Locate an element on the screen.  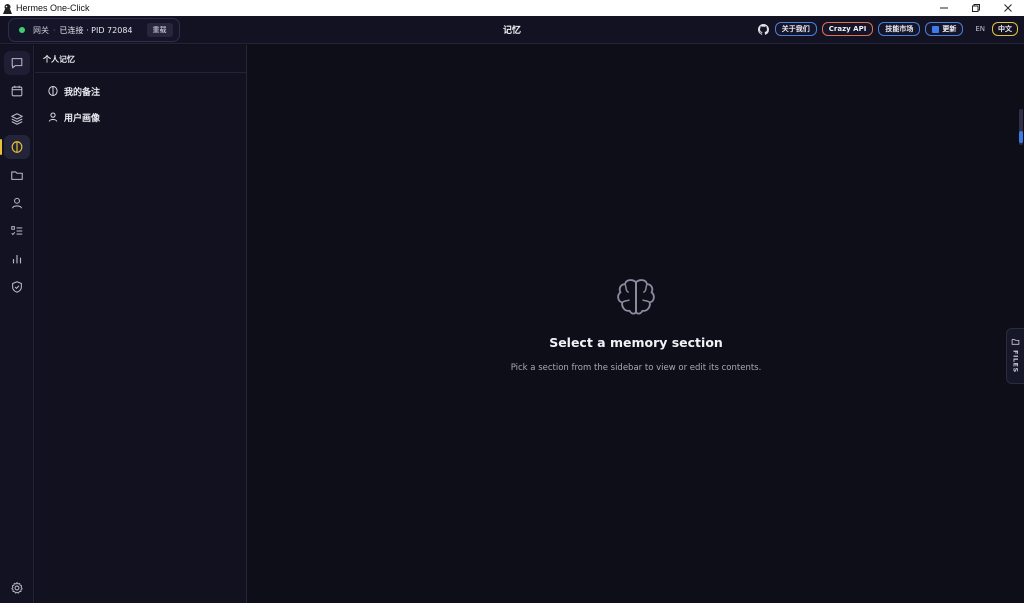
github-icon is located at coordinates (764, 29).